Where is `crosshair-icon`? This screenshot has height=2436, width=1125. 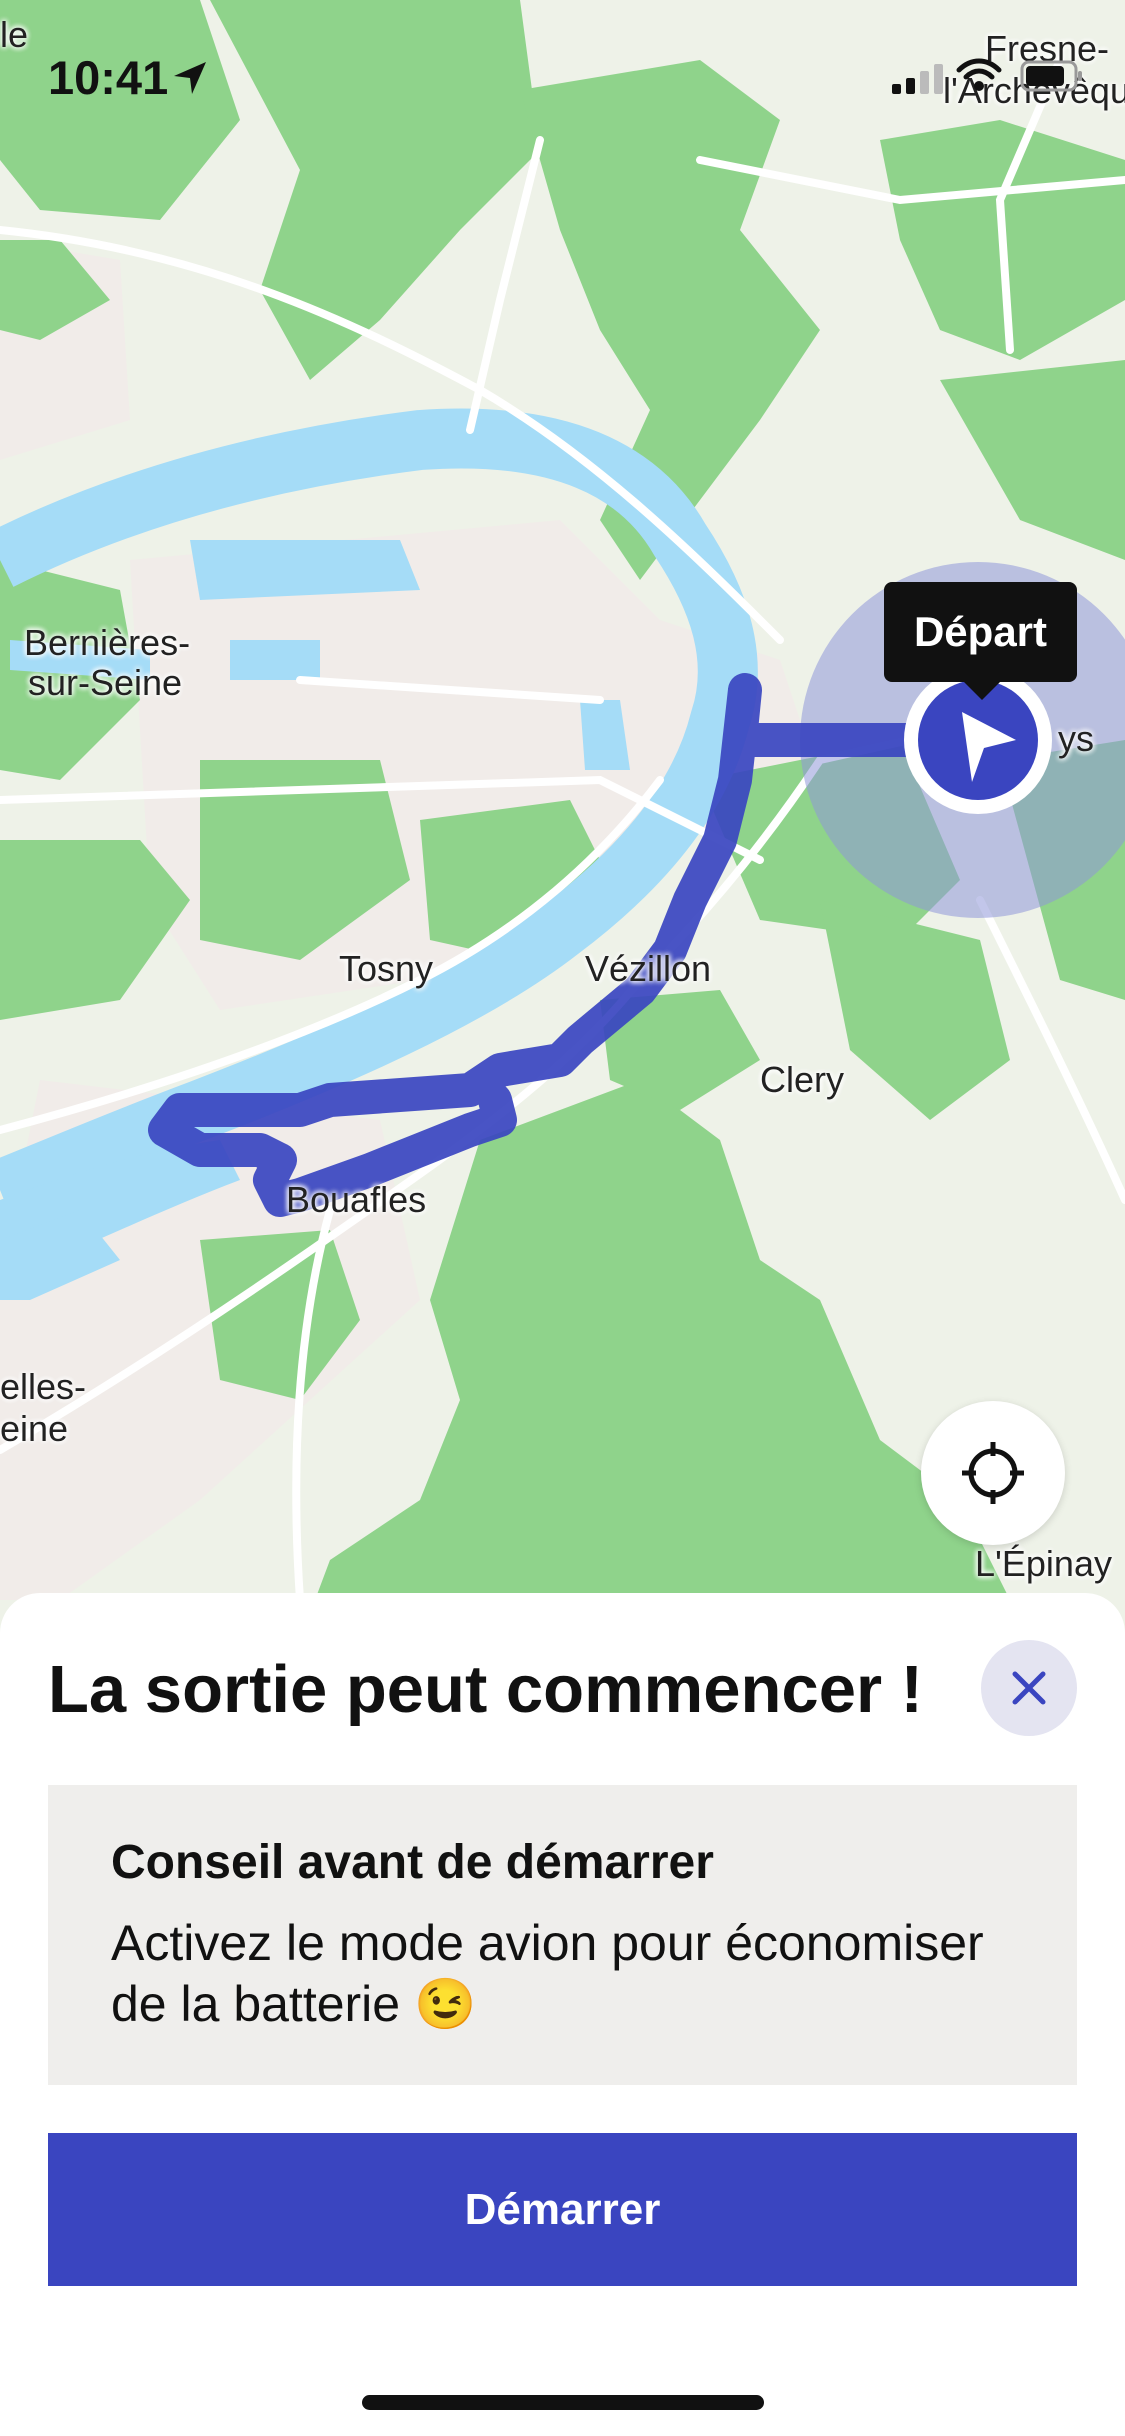
crosshair-icon is located at coordinates (993, 1473).